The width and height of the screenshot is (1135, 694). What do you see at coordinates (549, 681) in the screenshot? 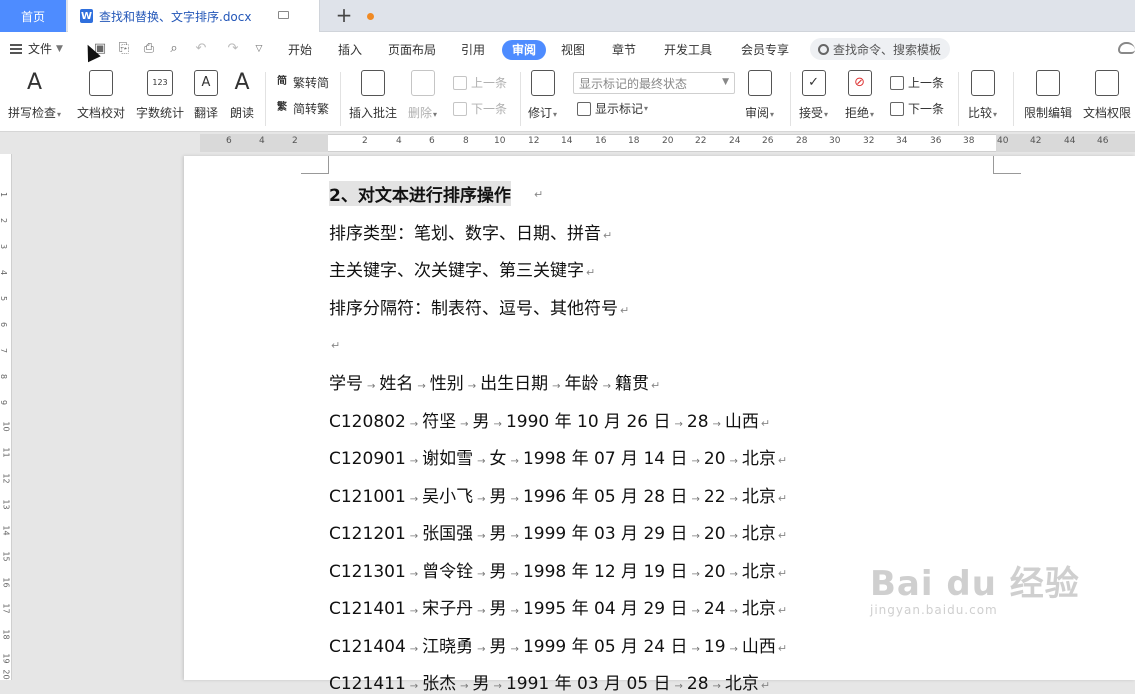
I see `table-row: C121411 → 张杰 → 男 → 1991 年 03 月 05 日 → 28 → 北京 ↵` at bounding box center [549, 681].